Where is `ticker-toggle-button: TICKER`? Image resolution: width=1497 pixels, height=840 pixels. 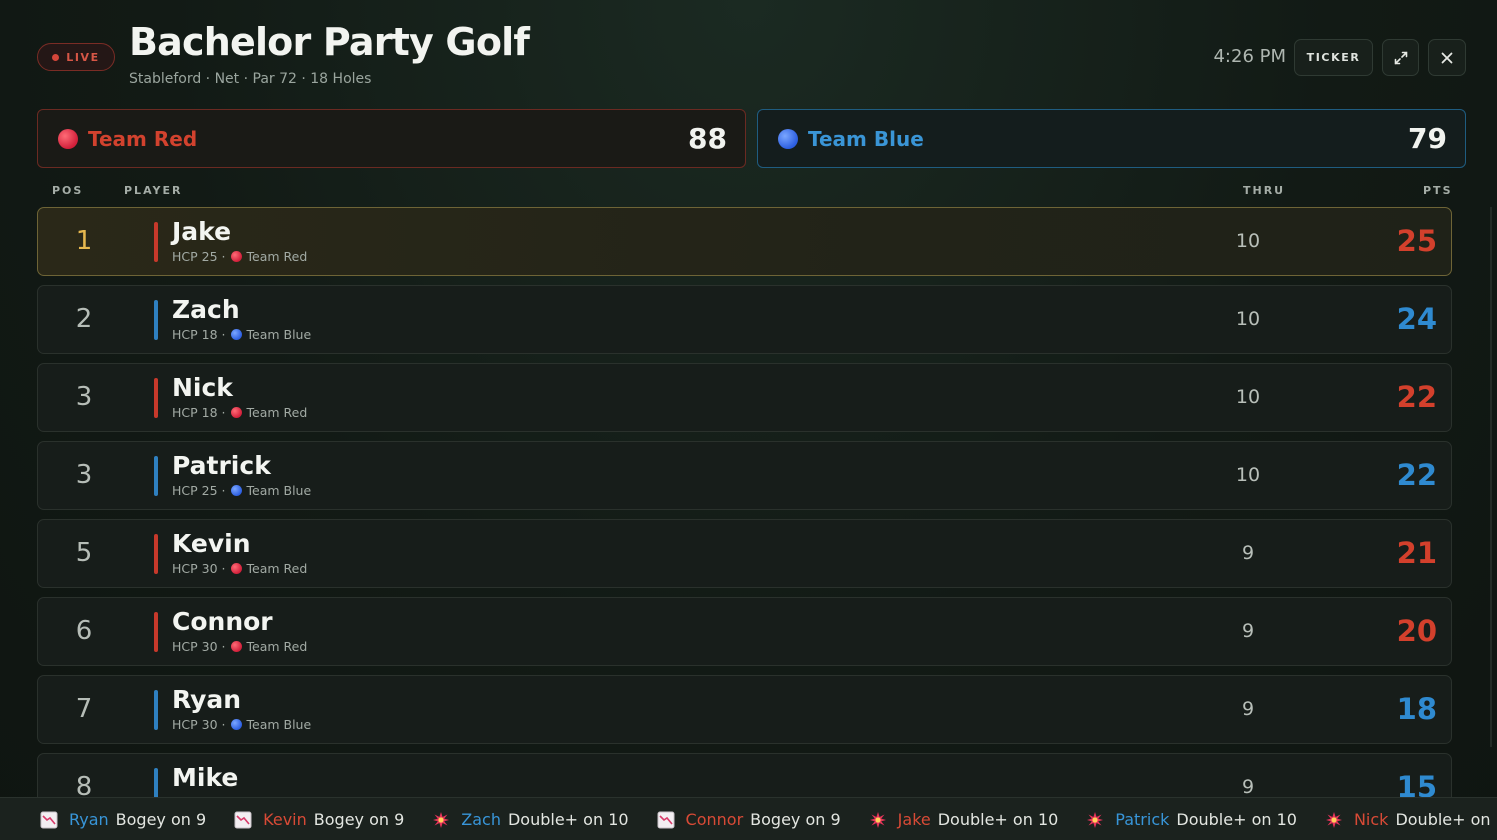
ticker-toggle-button: TICKER is located at coordinates (1333, 57).